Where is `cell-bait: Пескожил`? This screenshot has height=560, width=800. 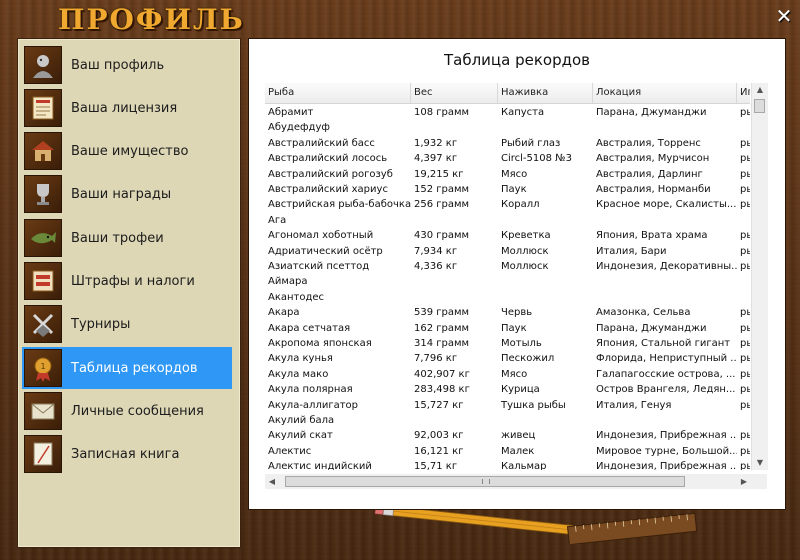 cell-bait: Пескожил is located at coordinates (528, 359).